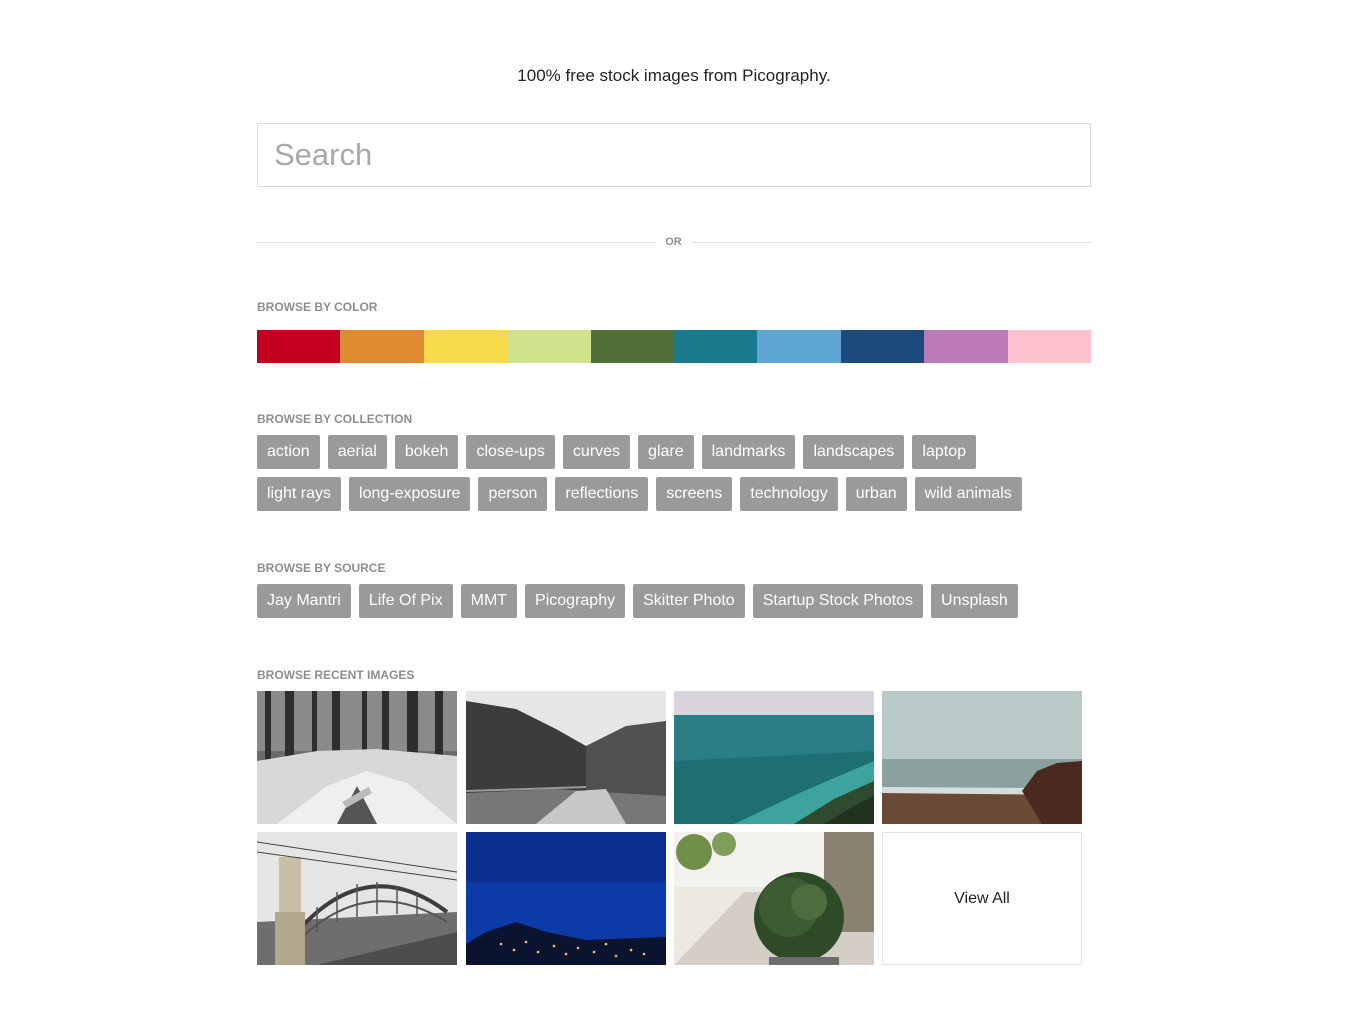 Image resolution: width=1348 pixels, height=1029 pixels. What do you see at coordinates (674, 155) in the screenshot?
I see `search-input` at bounding box center [674, 155].